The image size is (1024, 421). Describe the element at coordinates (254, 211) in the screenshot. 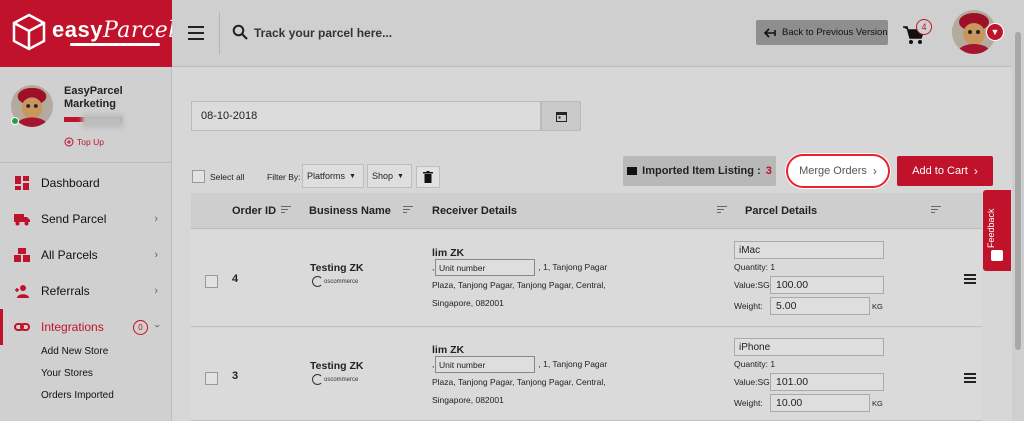

I see `column-order-id: Order ID` at that location.